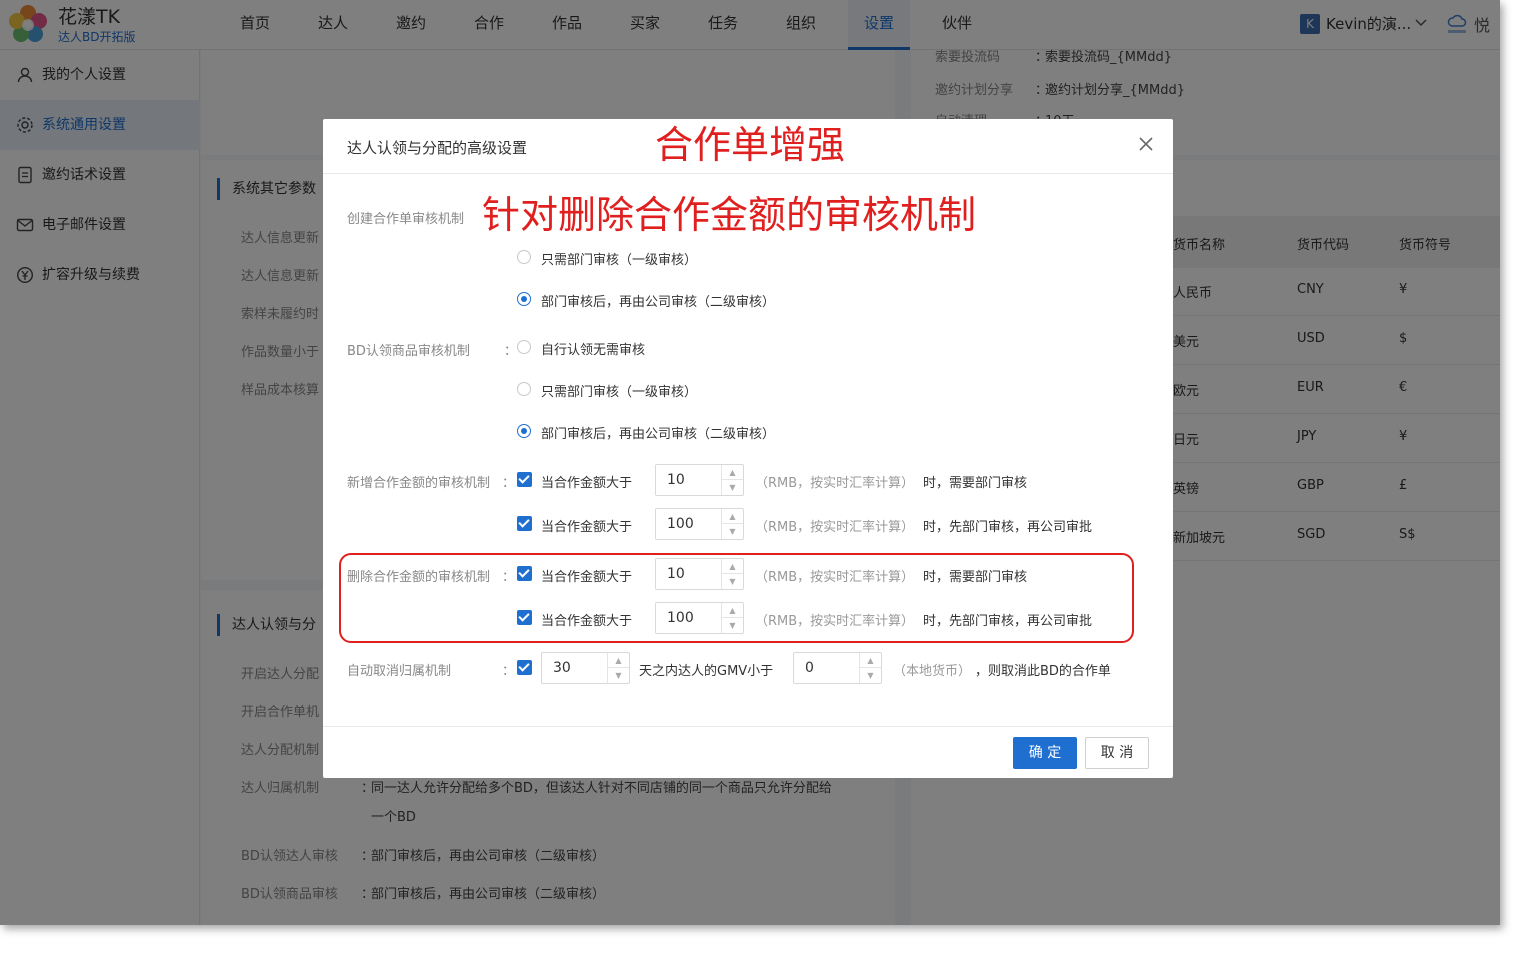 The width and height of the screenshot is (1521, 953). Describe the element at coordinates (699, 480) in the screenshot. I see `add-amount-threshold-input-1: 10 ▲ ▼` at that location.